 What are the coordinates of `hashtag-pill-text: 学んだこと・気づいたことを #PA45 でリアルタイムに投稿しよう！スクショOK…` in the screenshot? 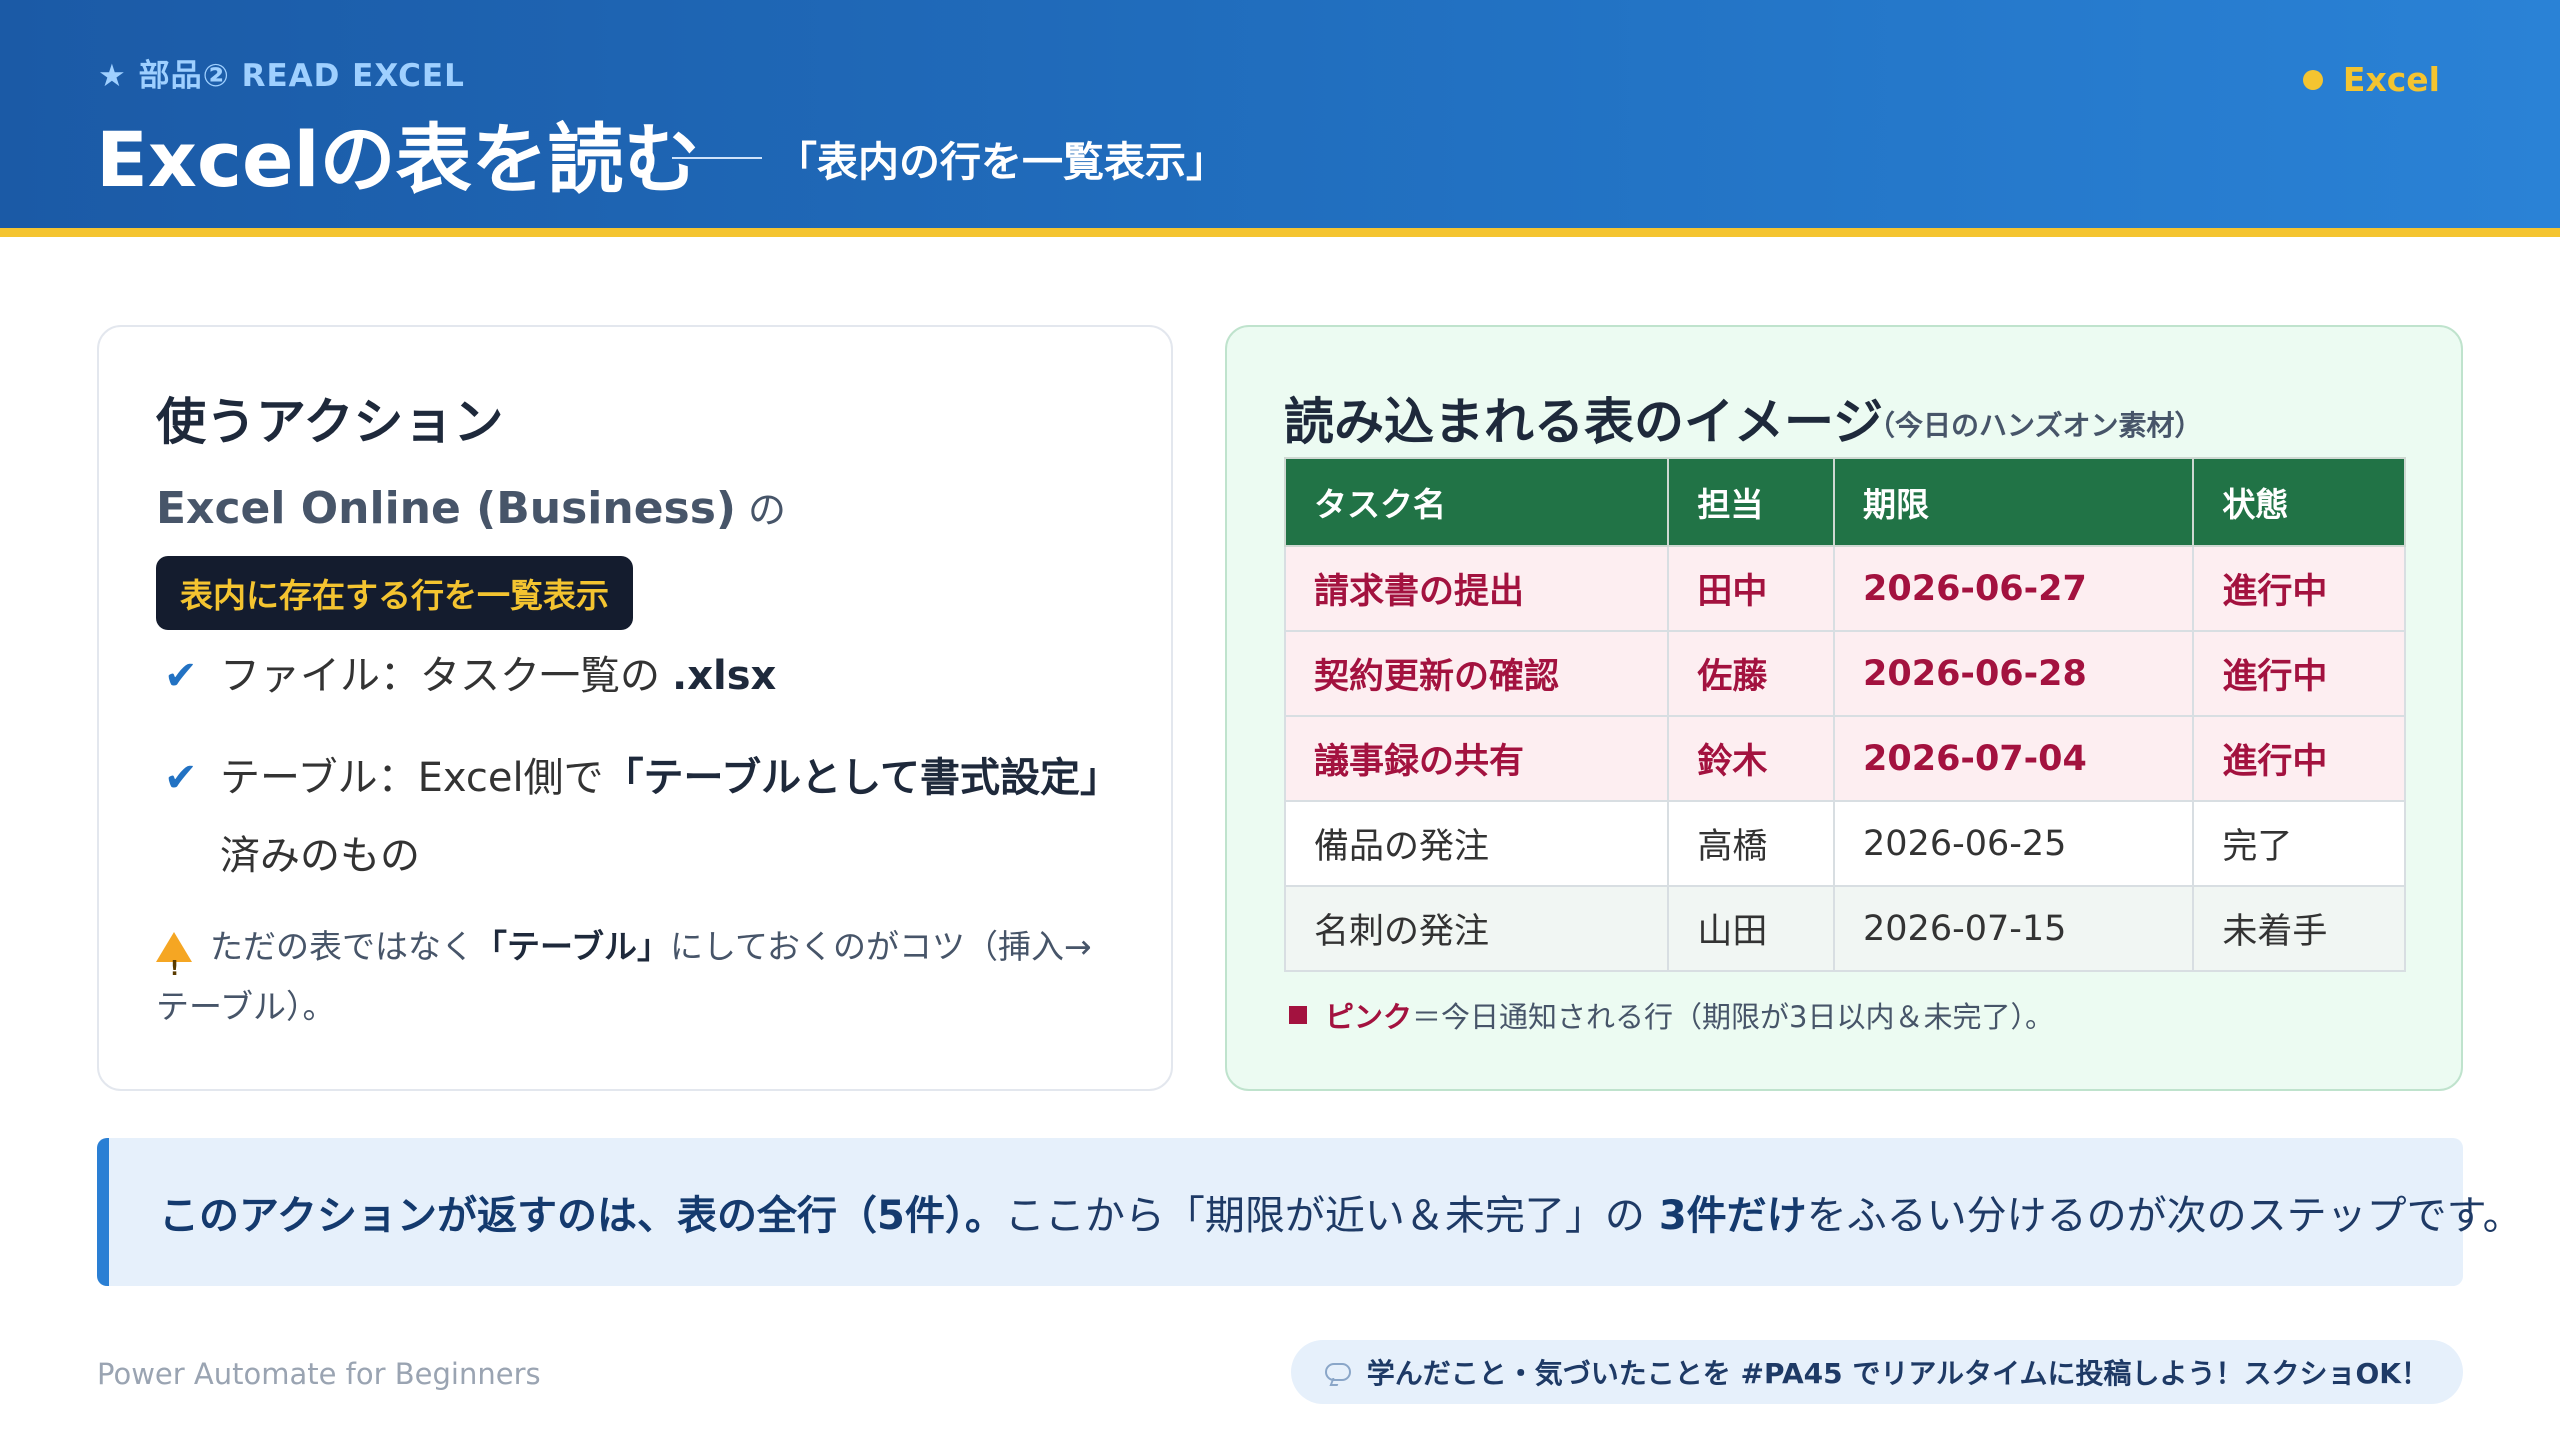 It's located at (1897, 1373).